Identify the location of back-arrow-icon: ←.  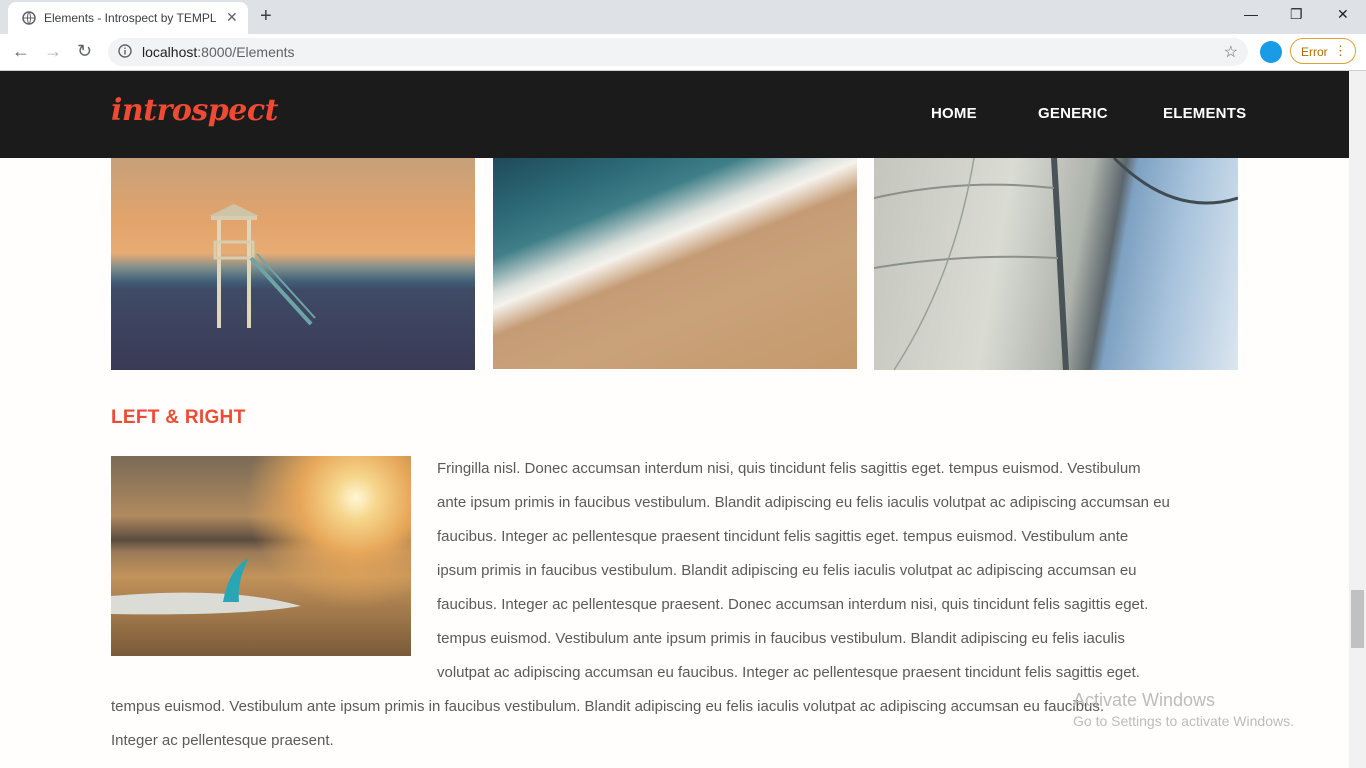
(21, 51).